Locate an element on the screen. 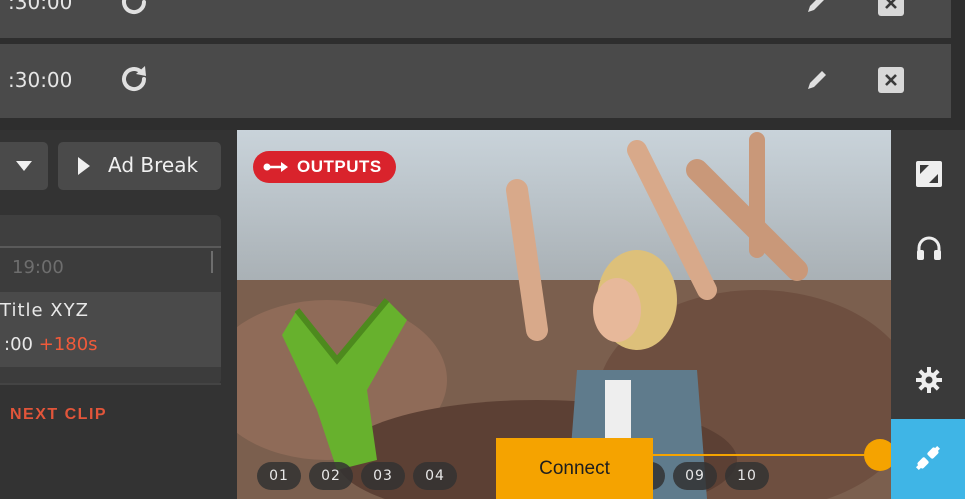 The height and width of the screenshot is (499, 965). list-time-marker is located at coordinates (212, 262).